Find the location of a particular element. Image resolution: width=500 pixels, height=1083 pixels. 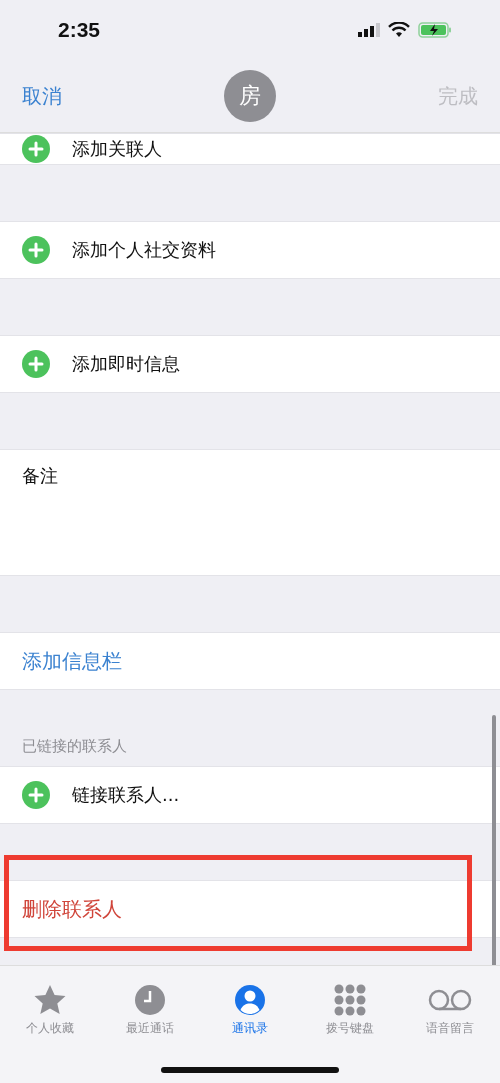

clock-icon is located at coordinates (150, 1000).